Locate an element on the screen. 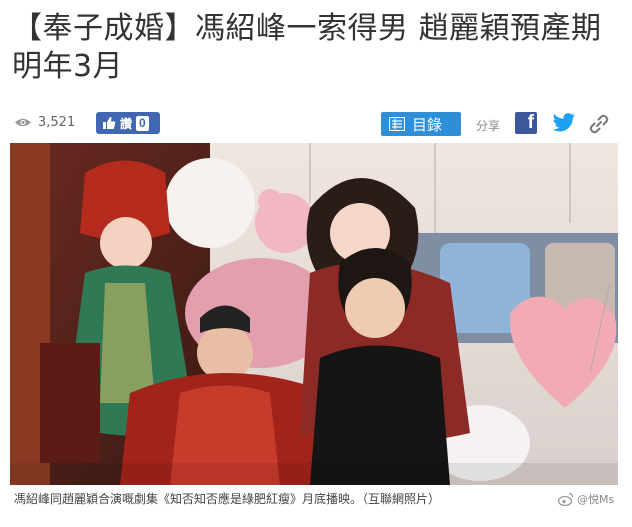  like-label: 讚 is located at coordinates (126, 123).